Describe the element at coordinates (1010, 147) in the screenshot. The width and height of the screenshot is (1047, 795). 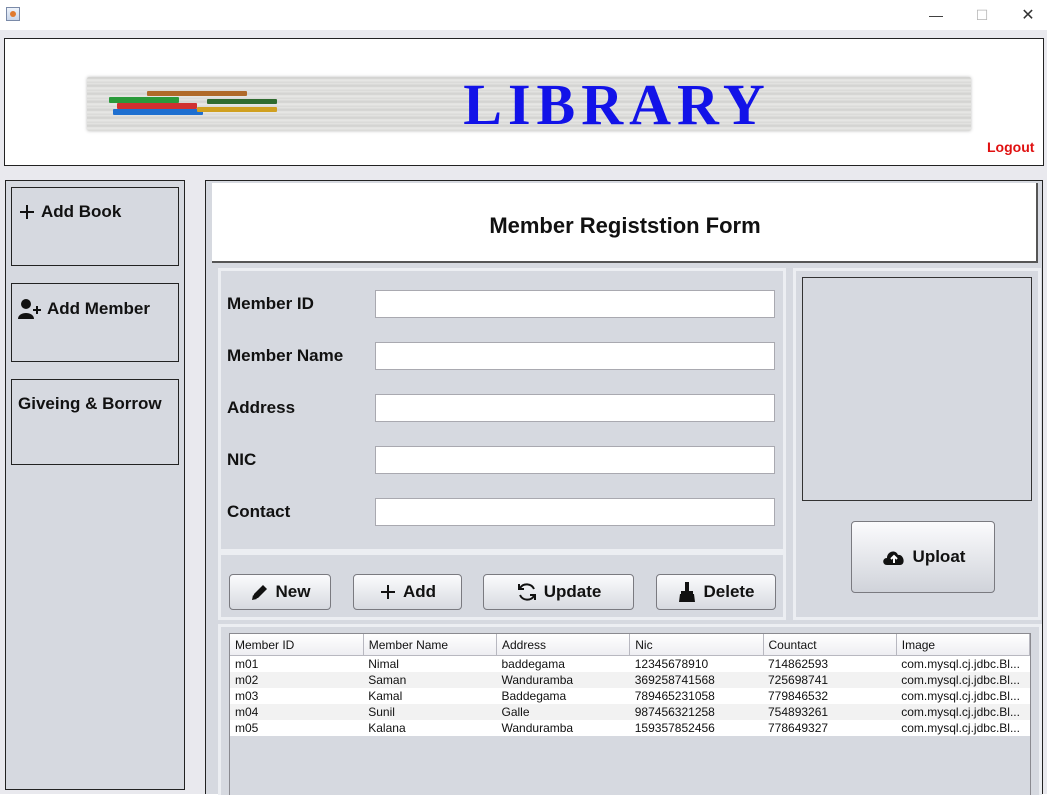
I see `logout-link: Logout` at that location.